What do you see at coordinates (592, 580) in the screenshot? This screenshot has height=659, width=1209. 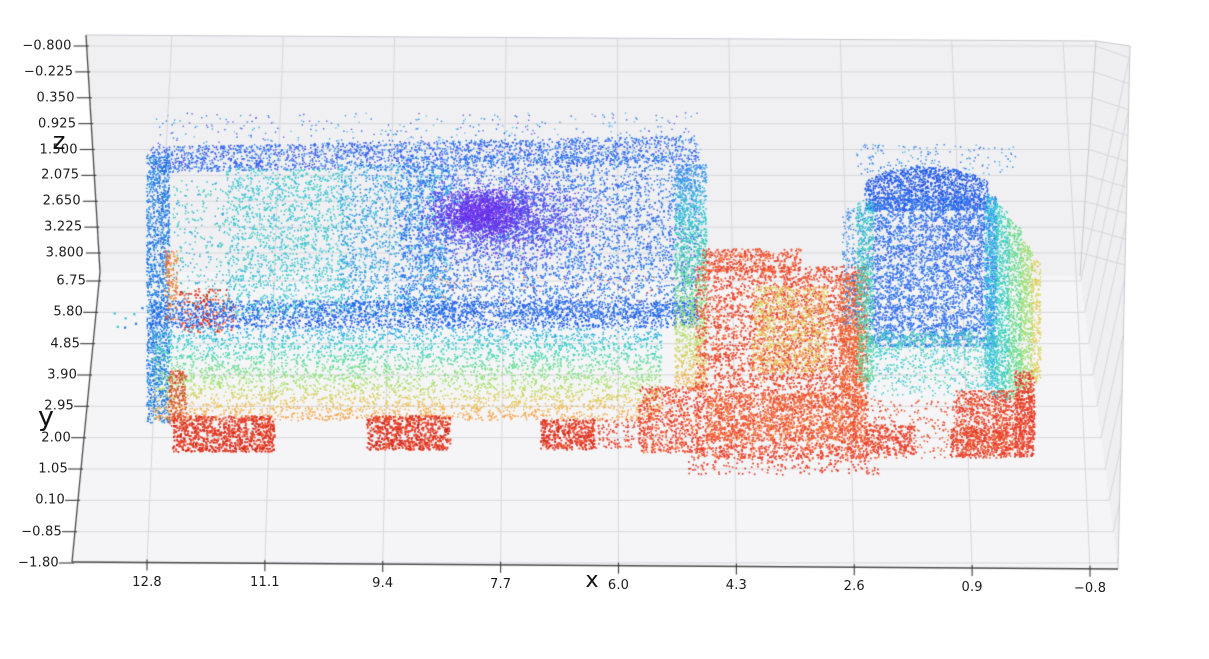 I see `x-axis-label: x` at bounding box center [592, 580].